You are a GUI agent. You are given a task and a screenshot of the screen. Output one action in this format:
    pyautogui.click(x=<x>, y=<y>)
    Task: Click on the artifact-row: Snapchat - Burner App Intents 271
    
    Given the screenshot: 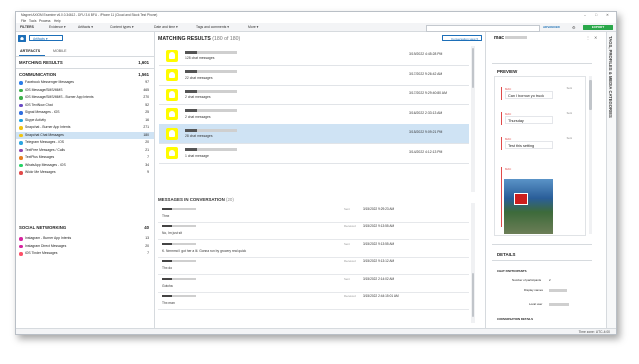 What is the action you would take?
    pyautogui.click(x=85, y=128)
    